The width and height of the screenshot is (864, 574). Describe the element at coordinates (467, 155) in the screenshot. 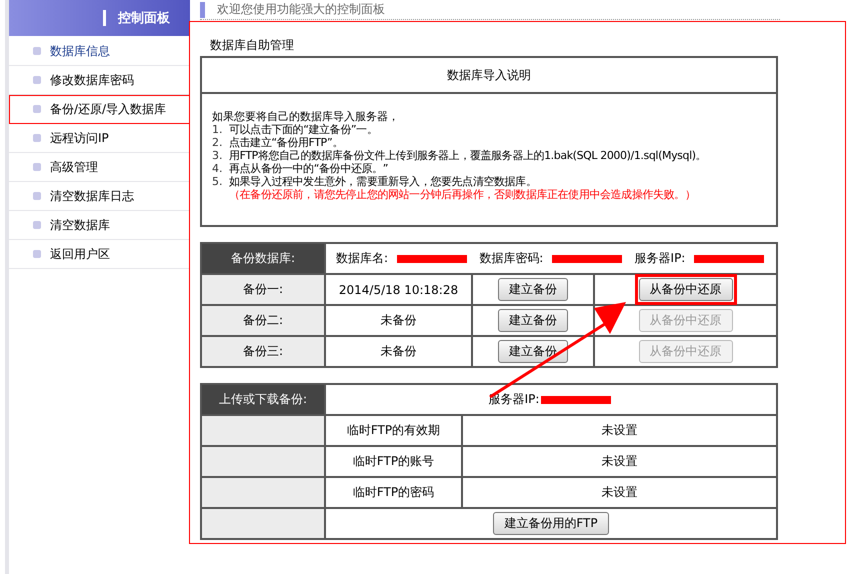

I see `step-text: 用FTP将您自己的数据库备份文件上传到服务器上，覆盖服务器上的1.bak(SQL 2000)/1.sql(Mysql)。` at that location.